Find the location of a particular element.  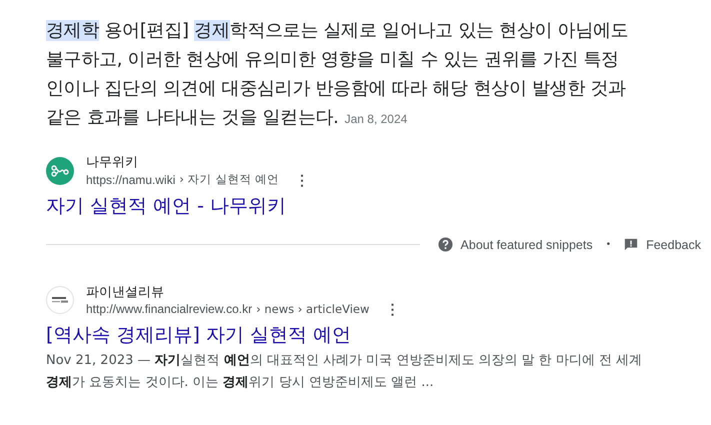

feedback-icon is located at coordinates (631, 245).